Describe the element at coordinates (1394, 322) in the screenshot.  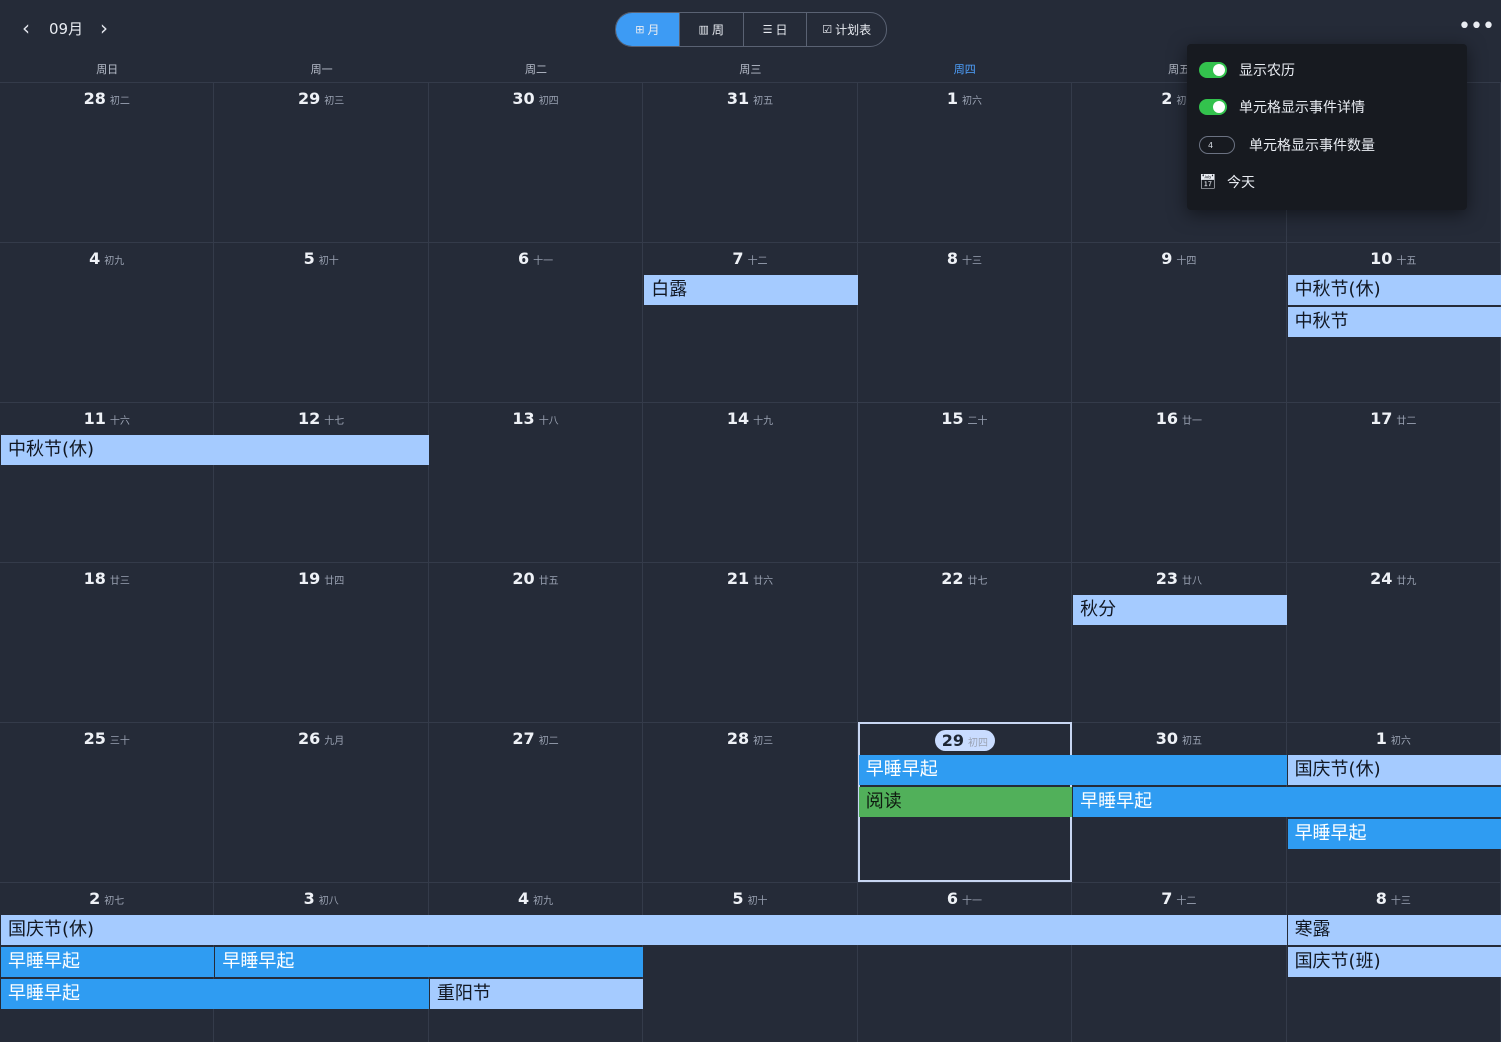
I see `event-bar: 中秋节` at that location.